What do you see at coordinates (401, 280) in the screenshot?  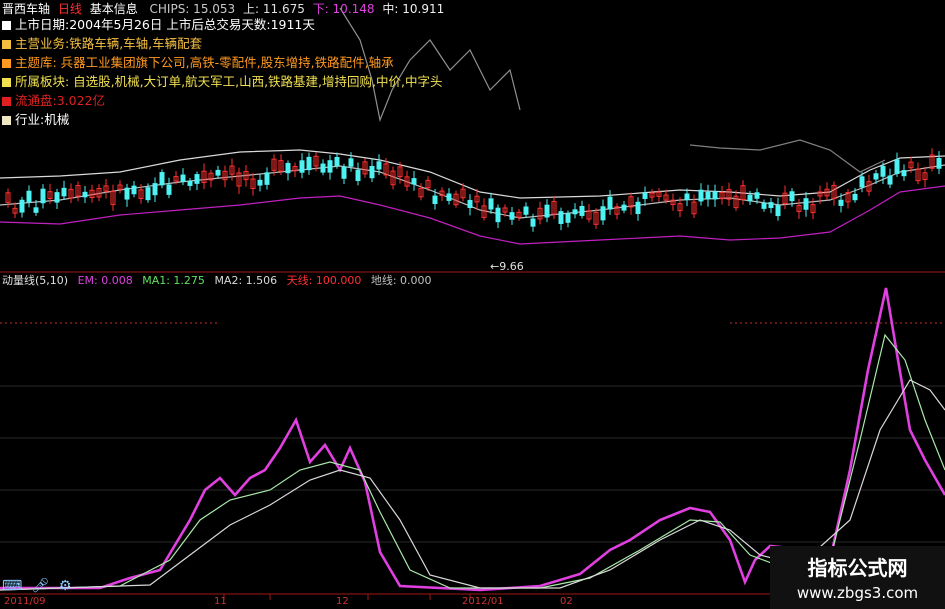 I see `extra-value: 地线: 0.000` at bounding box center [401, 280].